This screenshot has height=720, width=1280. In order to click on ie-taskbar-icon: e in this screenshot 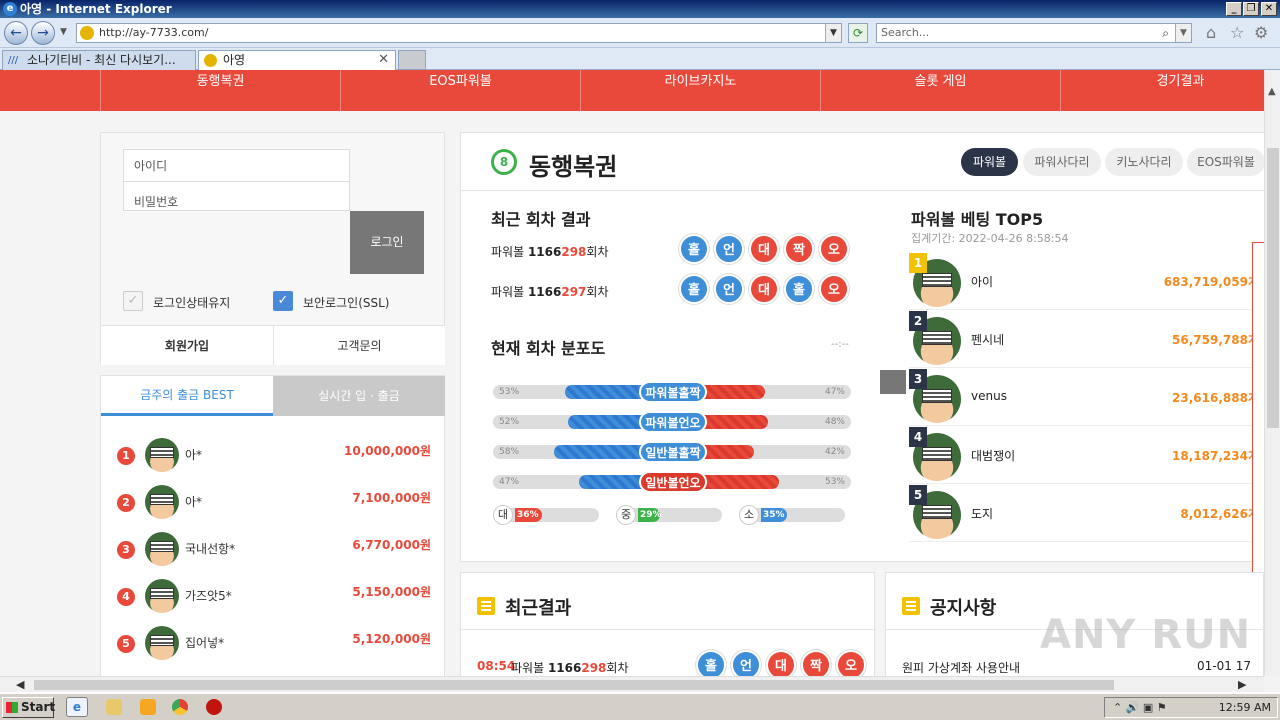, I will do `click(77, 707)`.